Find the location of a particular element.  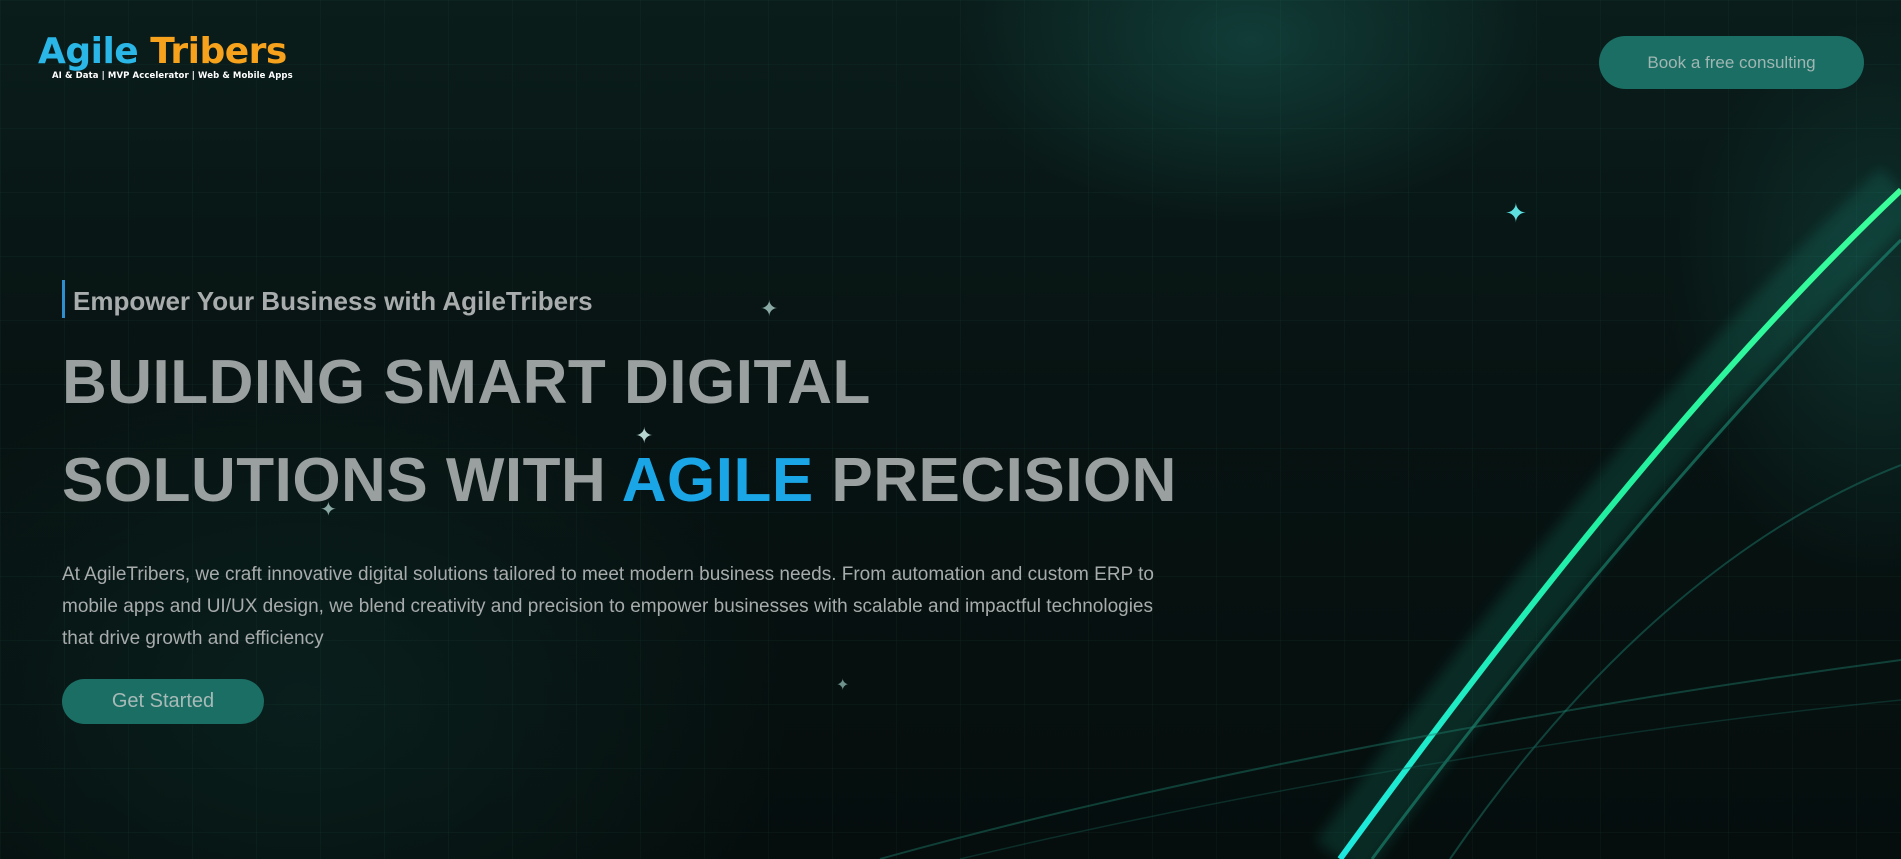

get-started-button: Get Started is located at coordinates (163, 701).